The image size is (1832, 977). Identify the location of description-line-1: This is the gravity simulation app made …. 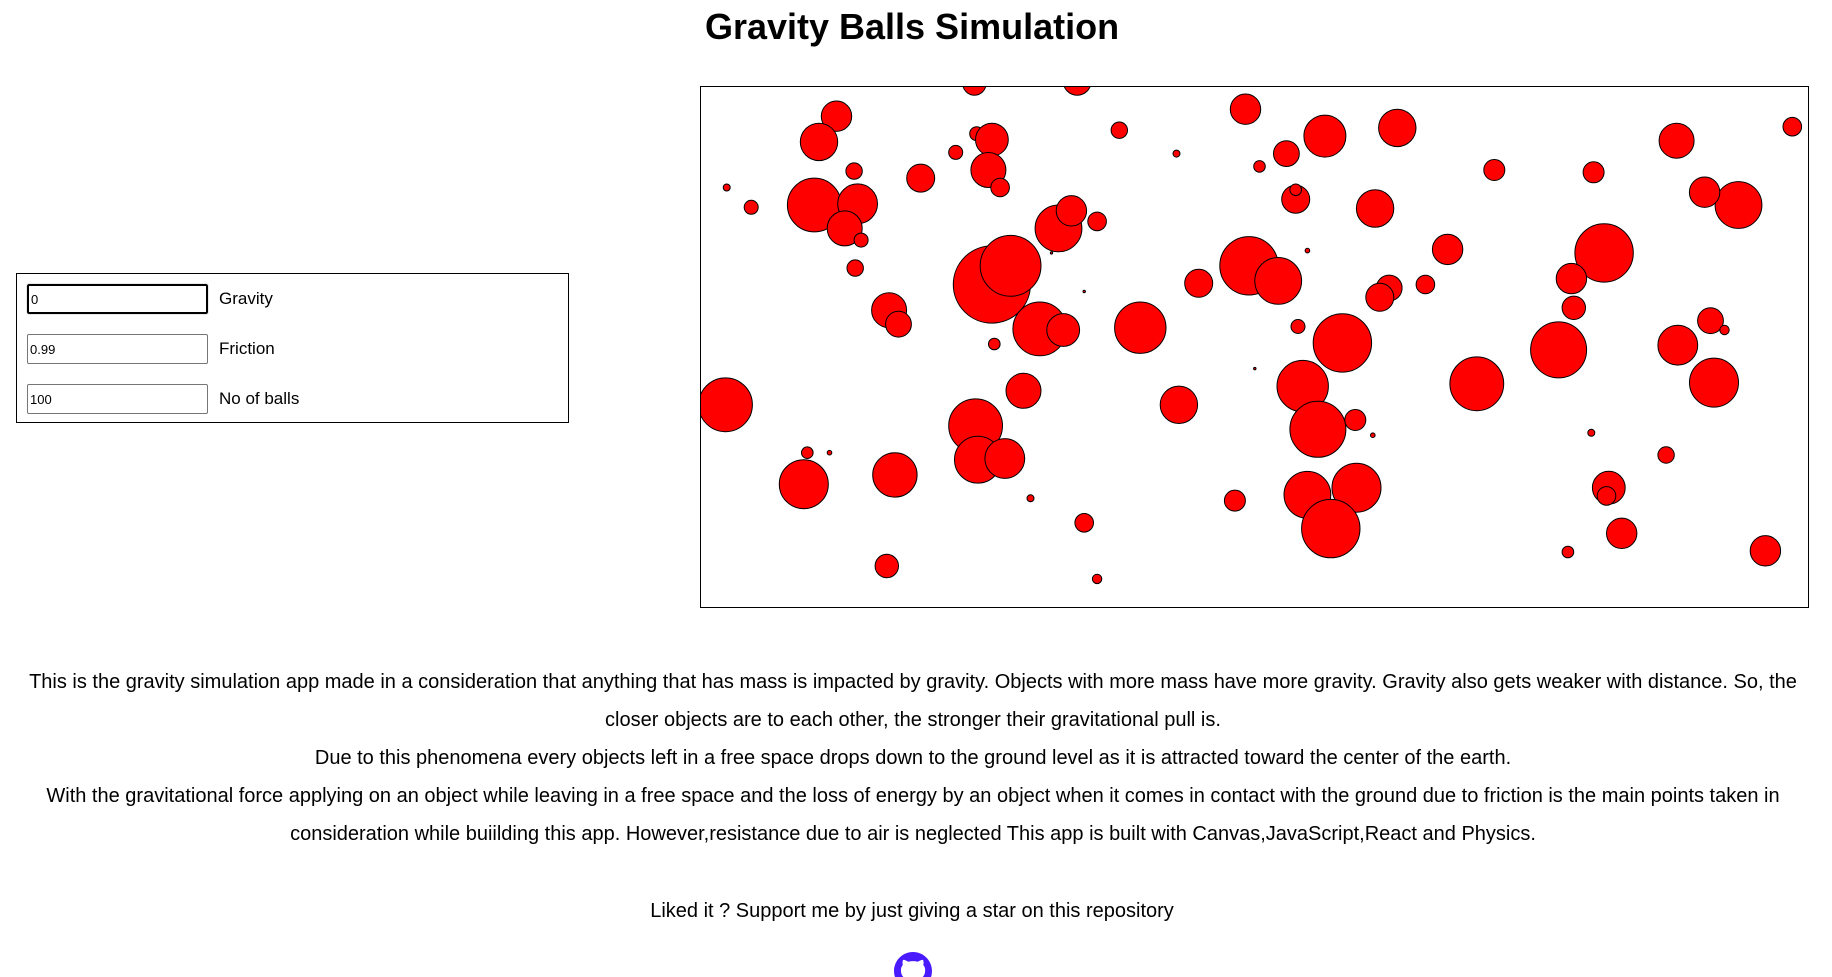
(913, 701).